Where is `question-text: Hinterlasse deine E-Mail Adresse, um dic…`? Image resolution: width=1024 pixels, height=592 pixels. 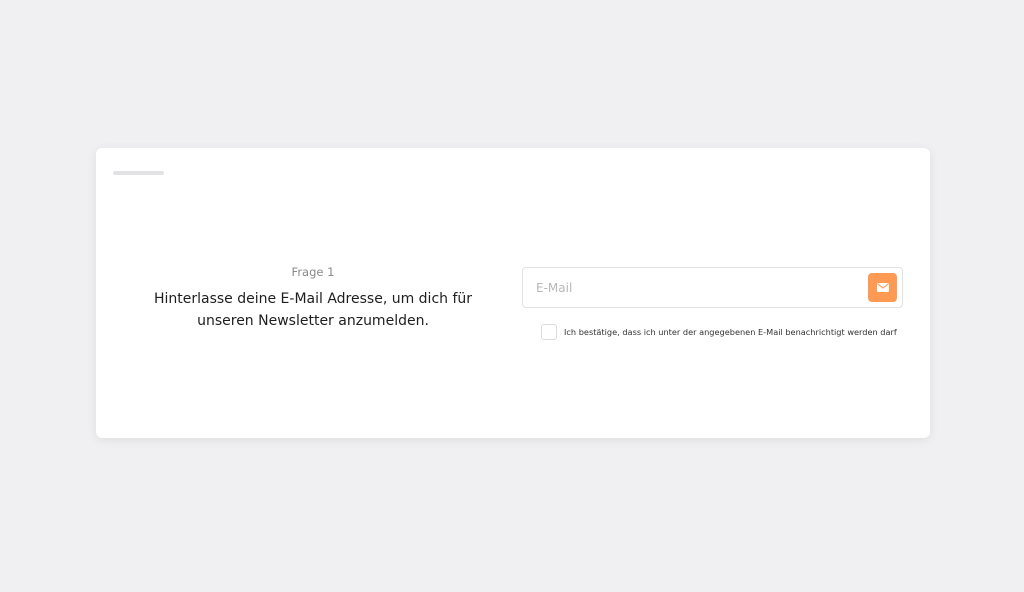 question-text: Hinterlasse deine E-Mail Adresse, um dic… is located at coordinates (313, 310).